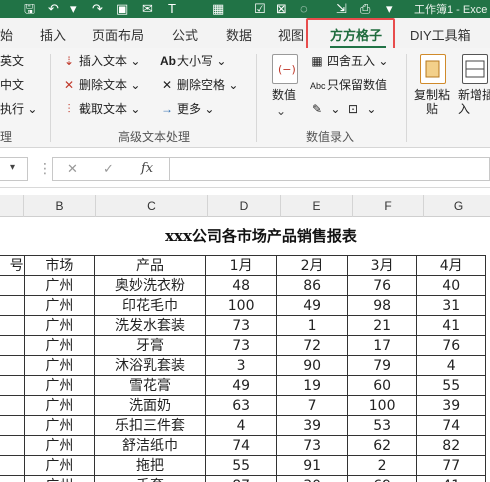 Image resolution: width=490 pixels, height=482 pixels. What do you see at coordinates (218, 9) in the screenshot?
I see `chart-icon: ▦` at bounding box center [218, 9].